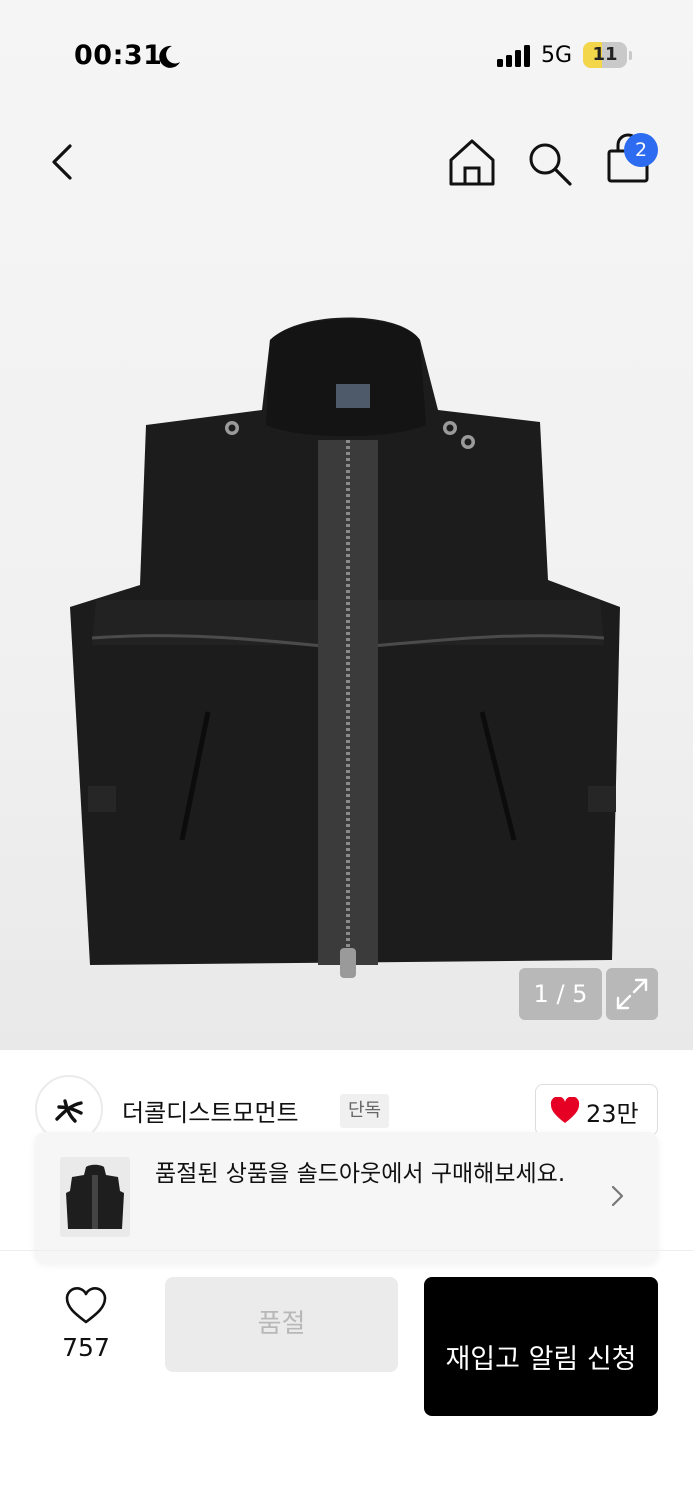 This screenshot has height=1500, width=693. Describe the element at coordinates (612, 1114) in the screenshot. I see `brand-like-count: 23만` at that location.